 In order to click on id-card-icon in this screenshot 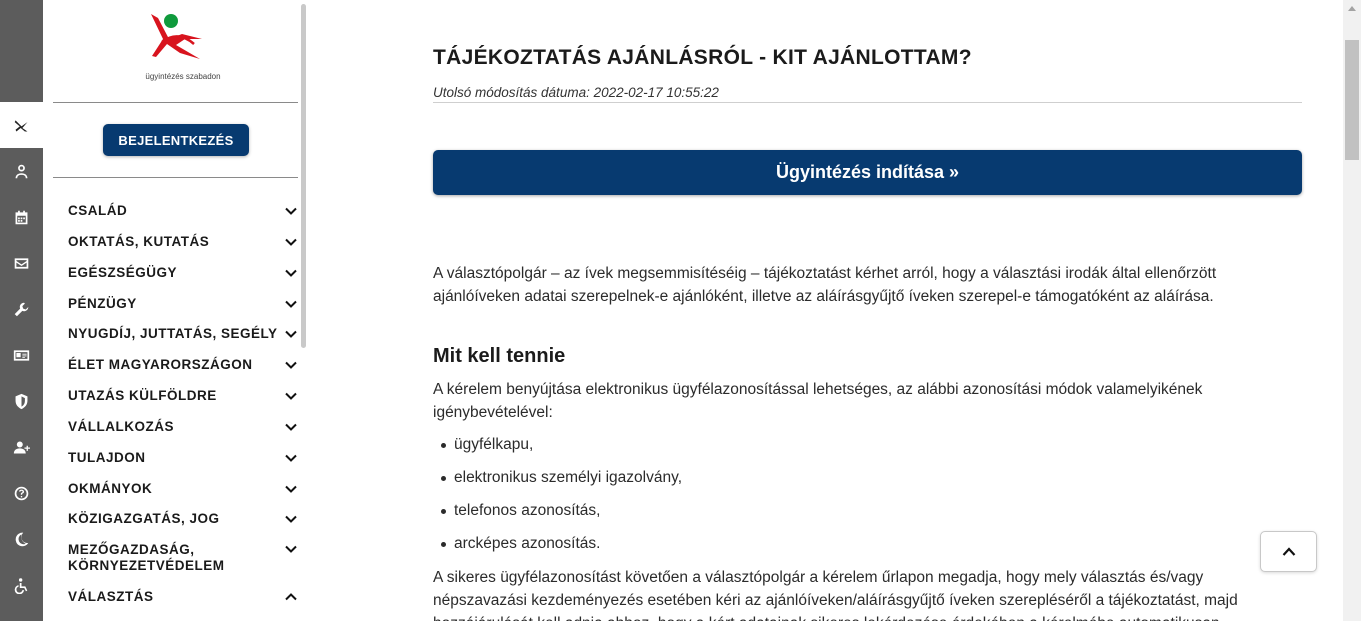, I will do `click(21, 355)`.